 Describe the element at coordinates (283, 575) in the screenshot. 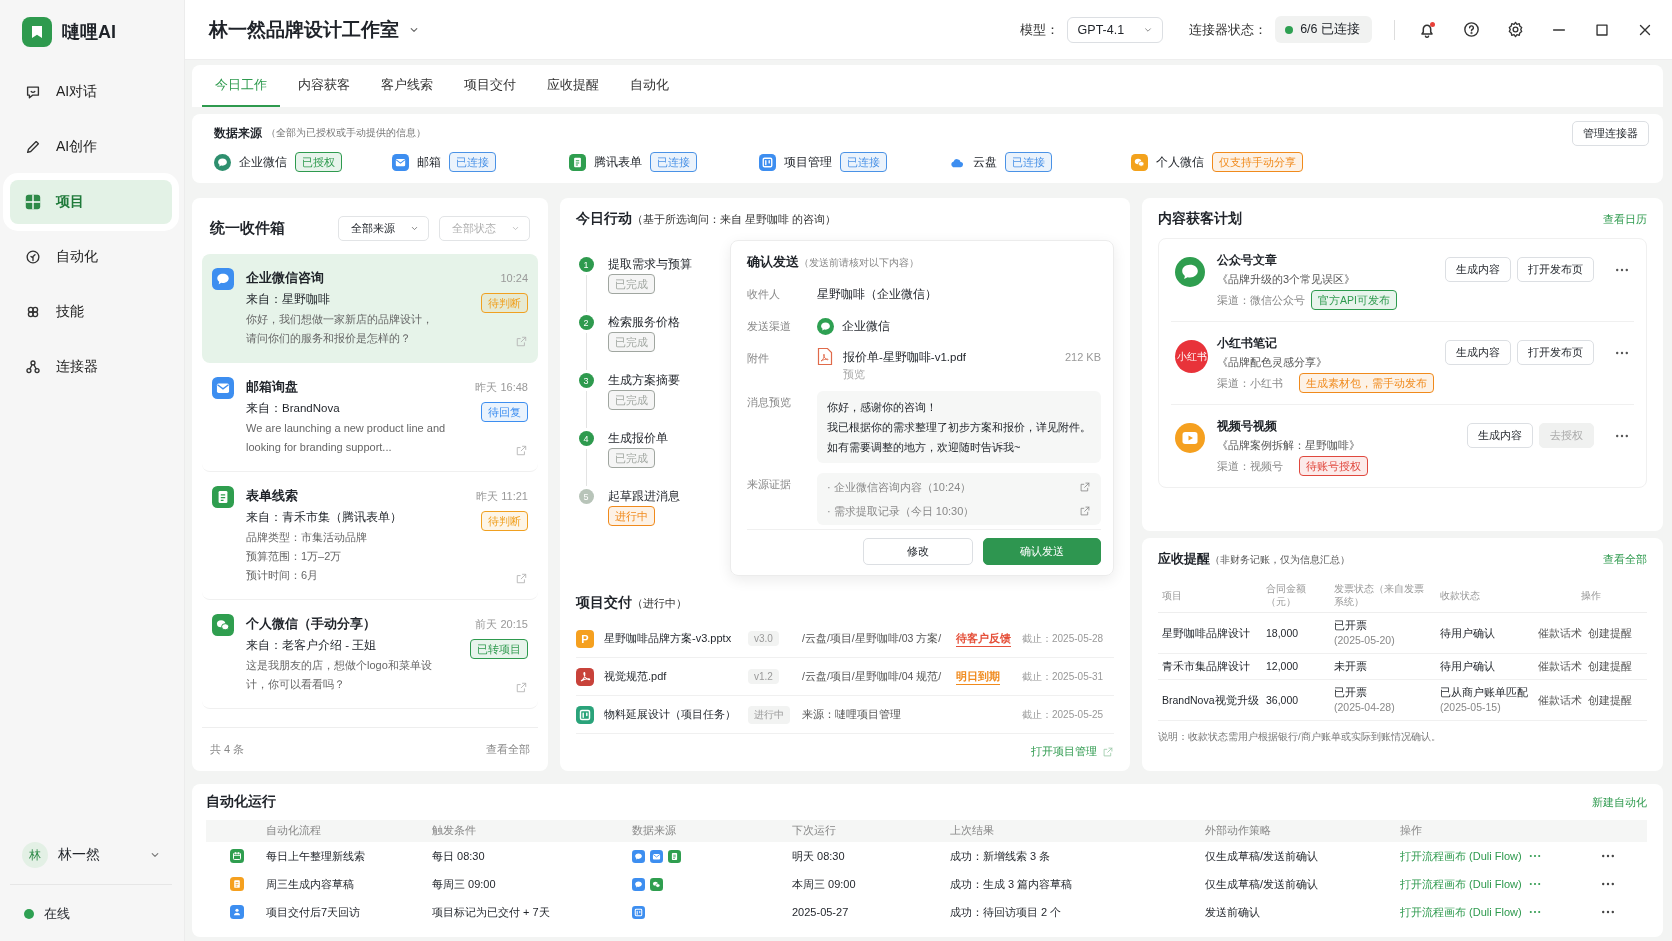

I see `message-text: 预计时间：6月` at that location.